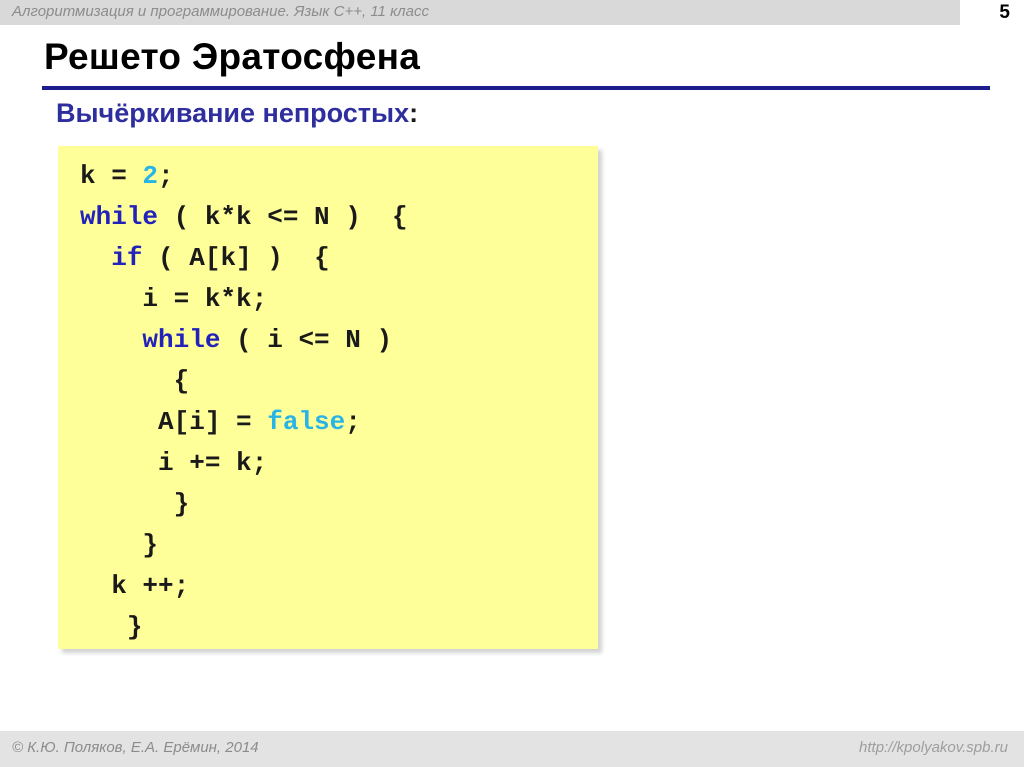 This screenshot has height=767, width=1024. What do you see at coordinates (244, 381) in the screenshot?
I see `code-line: {` at bounding box center [244, 381].